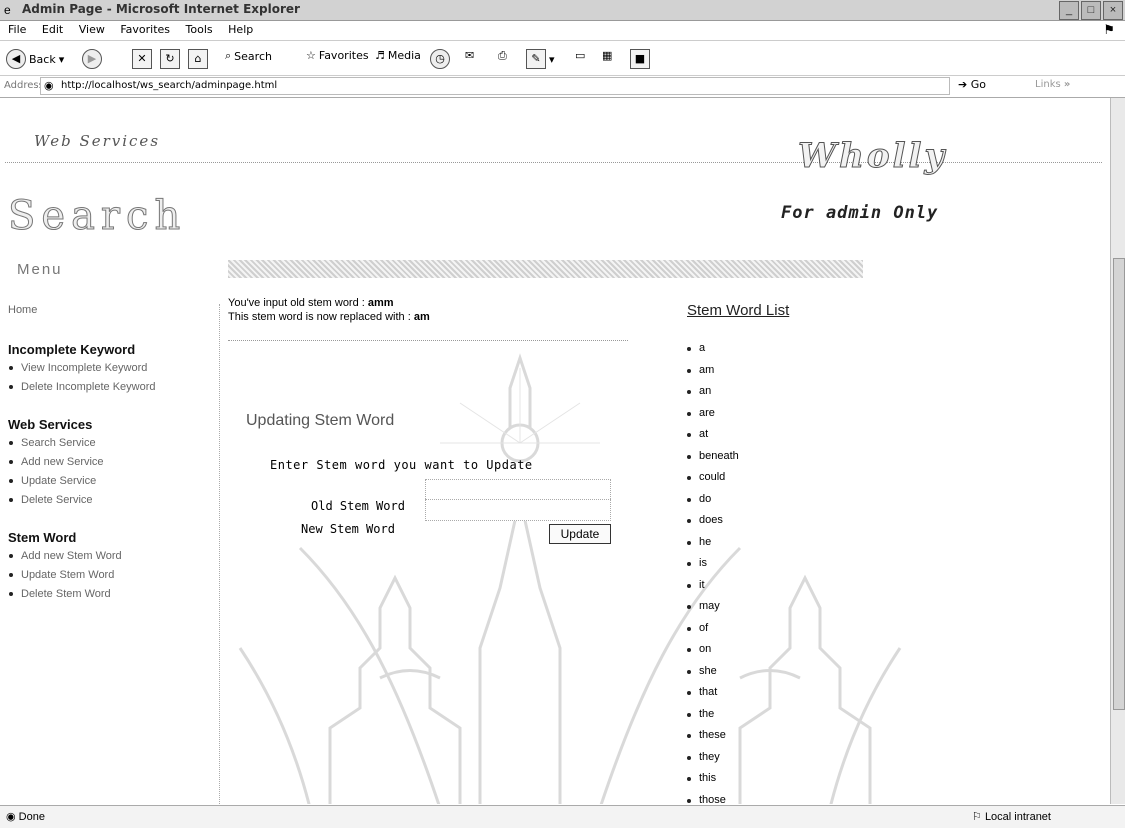  I want to click on list-item: he, so click(712, 543).